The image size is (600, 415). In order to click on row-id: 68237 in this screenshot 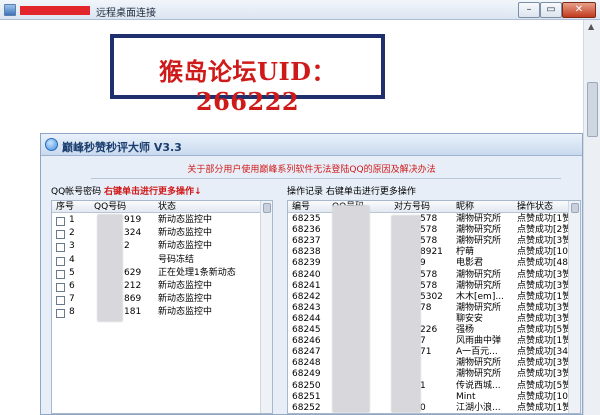, I will do `click(306, 241)`.